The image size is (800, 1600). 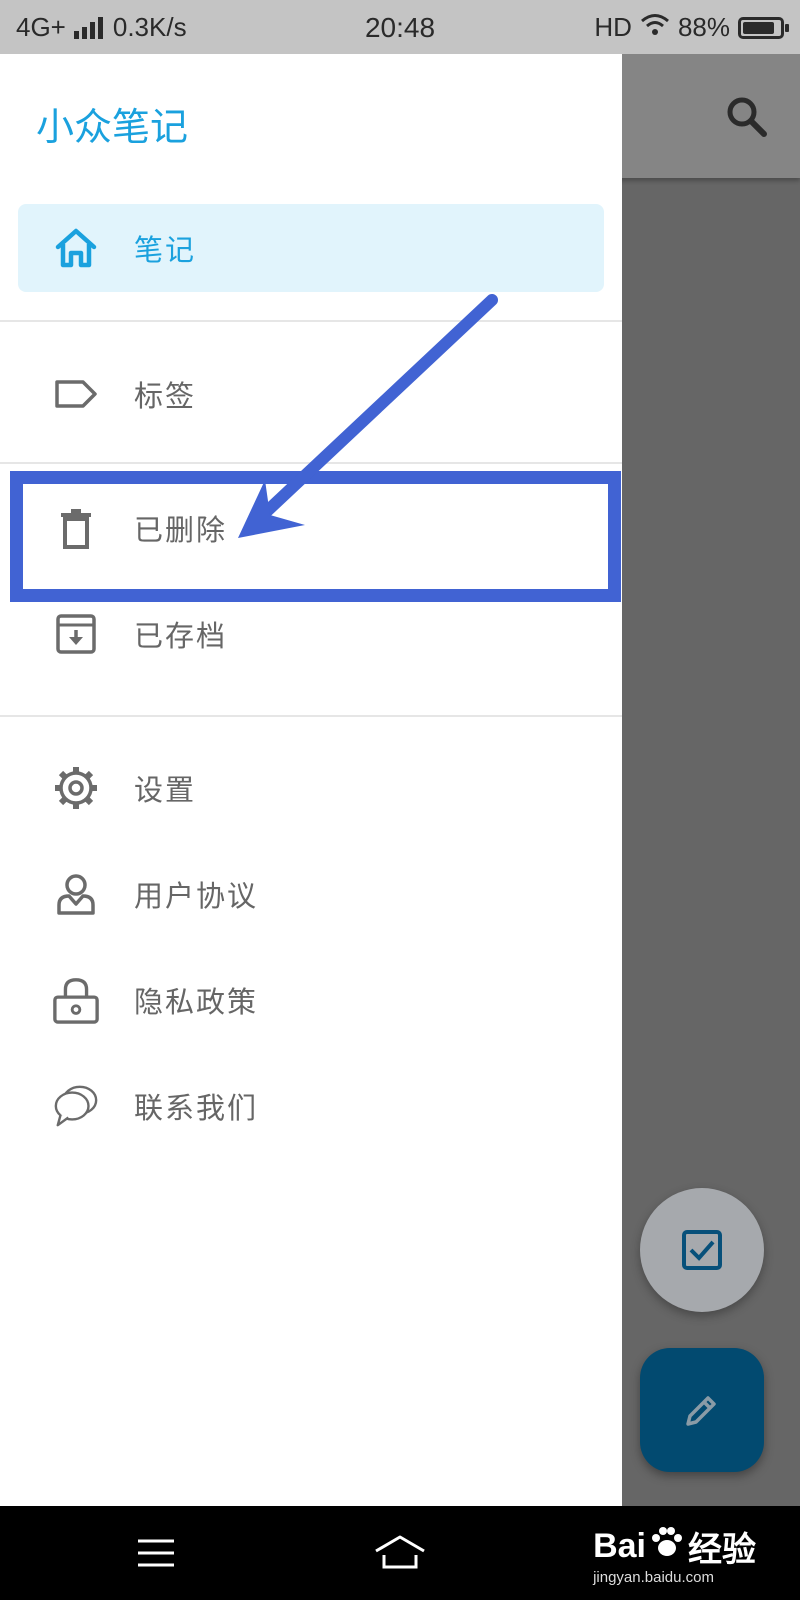 What do you see at coordinates (112, 127) in the screenshot?
I see `drawer-title: 小众笔记` at bounding box center [112, 127].